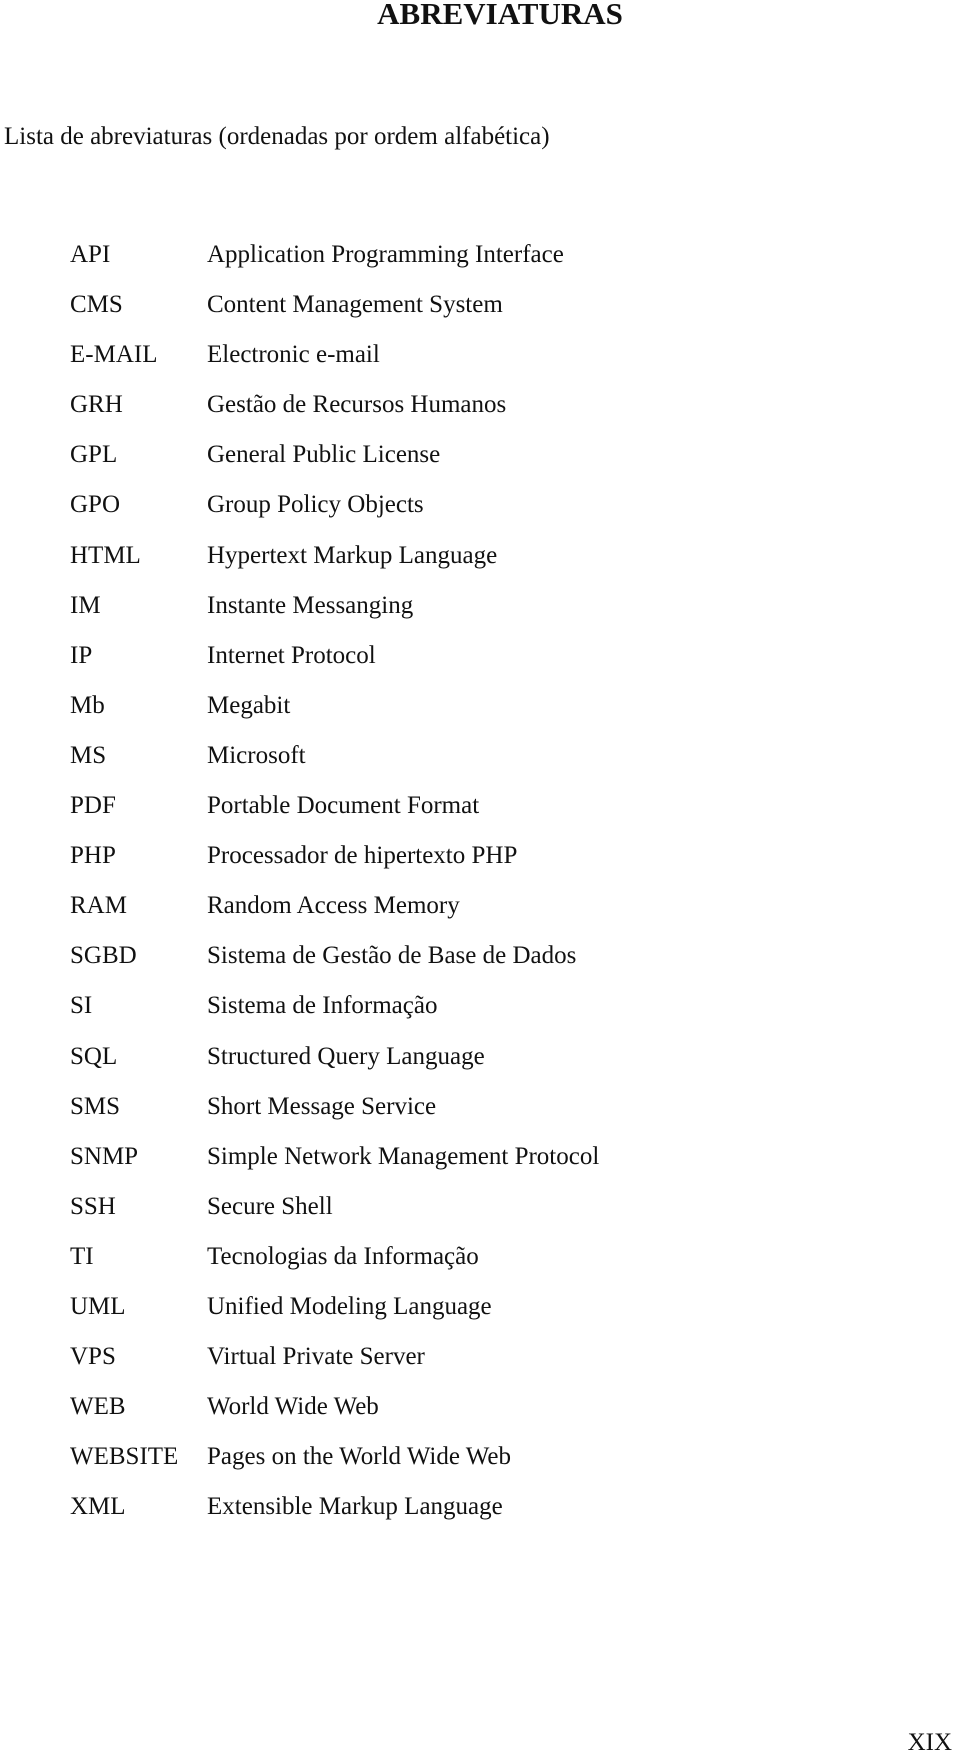 The width and height of the screenshot is (960, 1758). I want to click on abbreviation-code: API, so click(90, 254).